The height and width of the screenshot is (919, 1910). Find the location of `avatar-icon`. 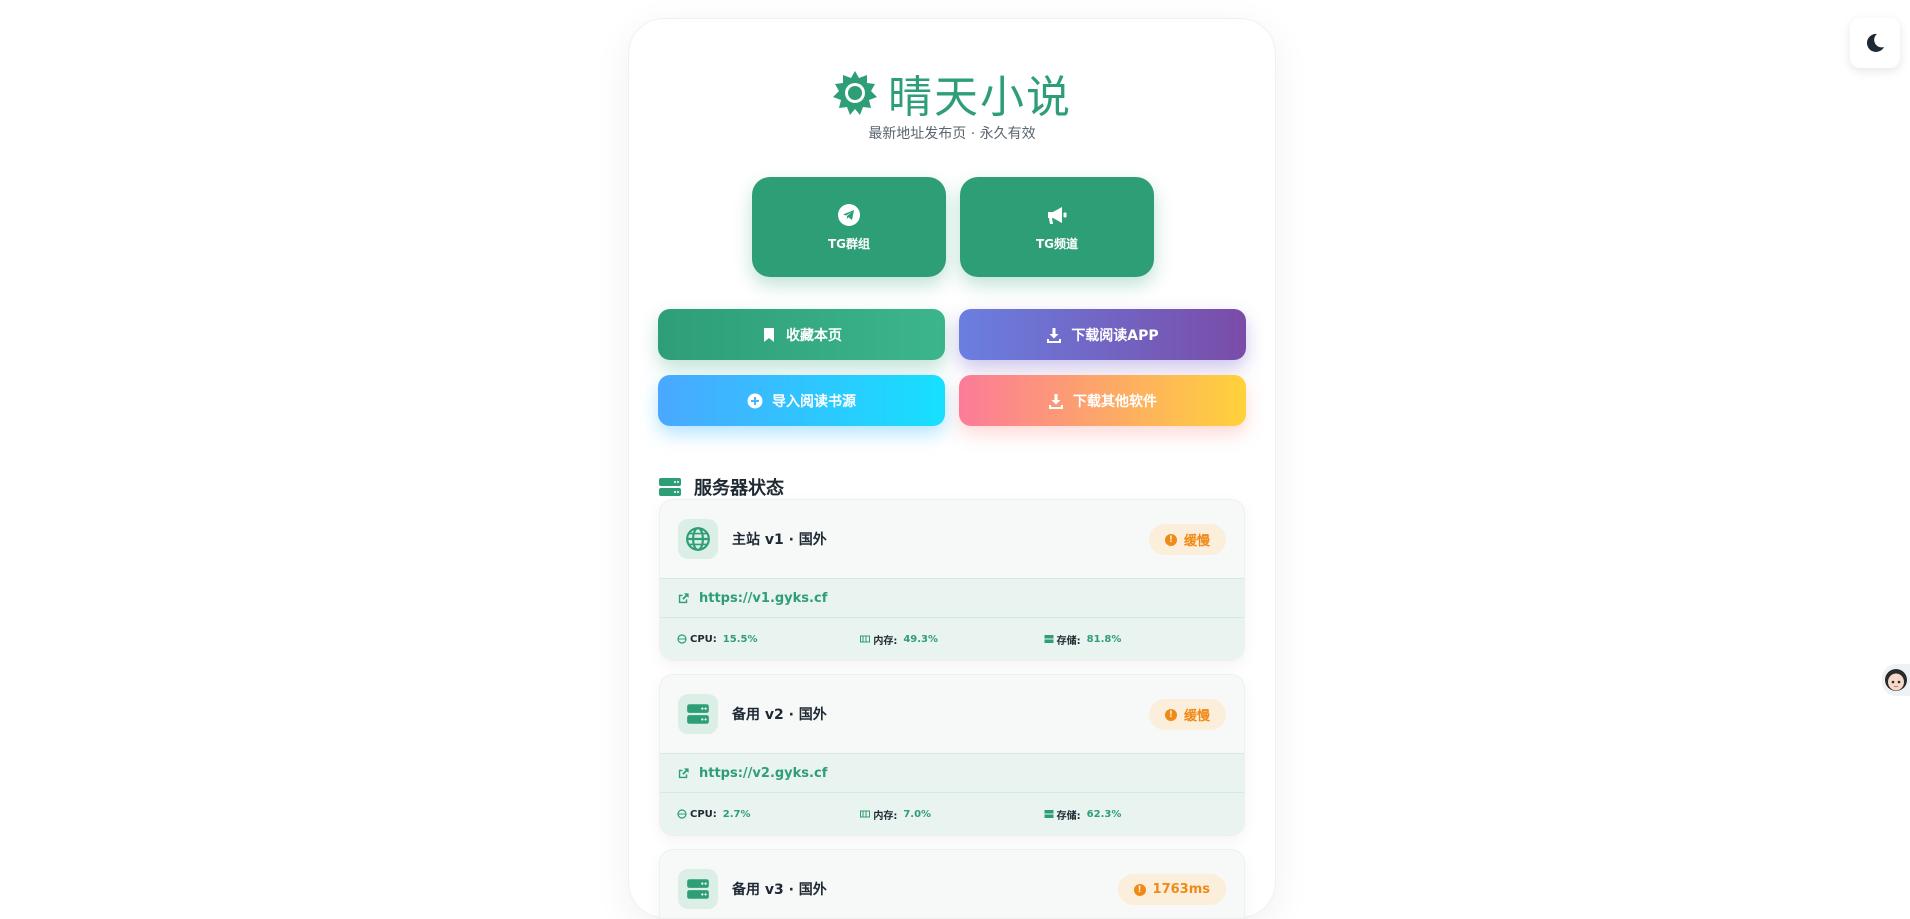

avatar-icon is located at coordinates (1896, 680).